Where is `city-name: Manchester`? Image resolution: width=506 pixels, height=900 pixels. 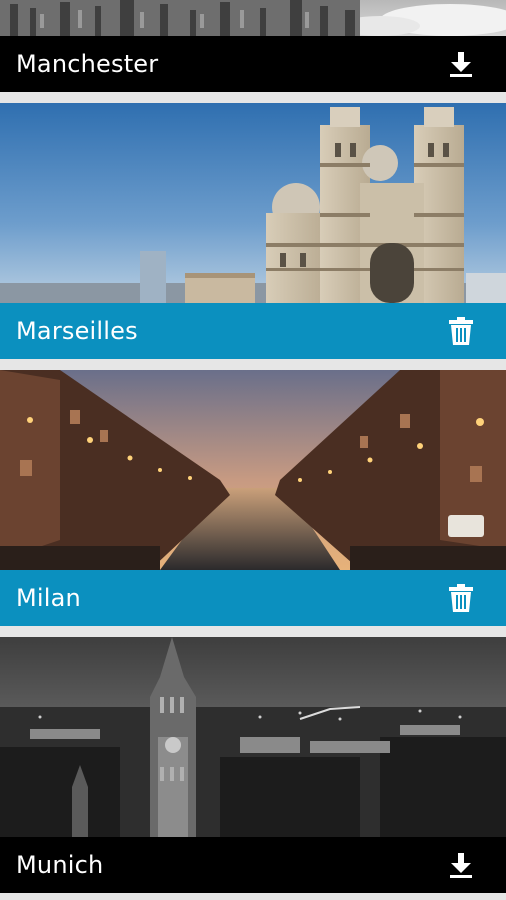 city-name: Manchester is located at coordinates (87, 64).